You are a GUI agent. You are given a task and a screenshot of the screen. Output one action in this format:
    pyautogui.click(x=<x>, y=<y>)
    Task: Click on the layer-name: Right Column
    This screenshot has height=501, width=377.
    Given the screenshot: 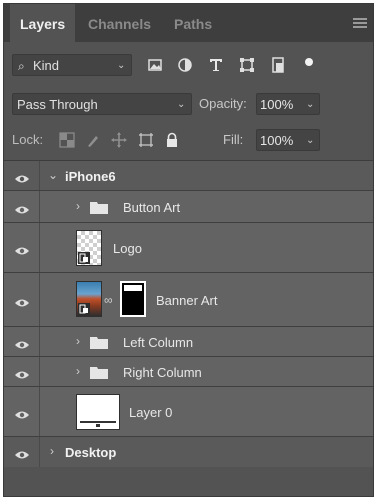 What is the action you would take?
    pyautogui.click(x=162, y=372)
    